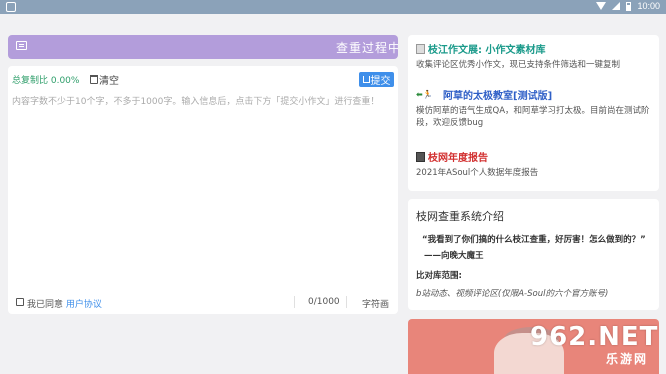 The height and width of the screenshot is (374, 666). What do you see at coordinates (460, 216) in the screenshot?
I see `intro-heading: 枝网查重系统介绍` at bounding box center [460, 216].